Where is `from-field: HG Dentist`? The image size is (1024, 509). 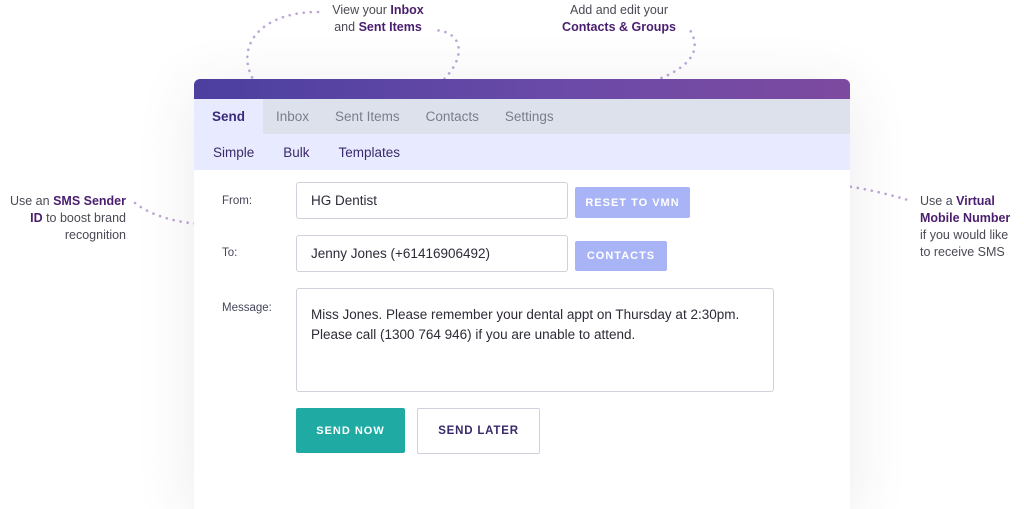
from-field: HG Dentist is located at coordinates (432, 200).